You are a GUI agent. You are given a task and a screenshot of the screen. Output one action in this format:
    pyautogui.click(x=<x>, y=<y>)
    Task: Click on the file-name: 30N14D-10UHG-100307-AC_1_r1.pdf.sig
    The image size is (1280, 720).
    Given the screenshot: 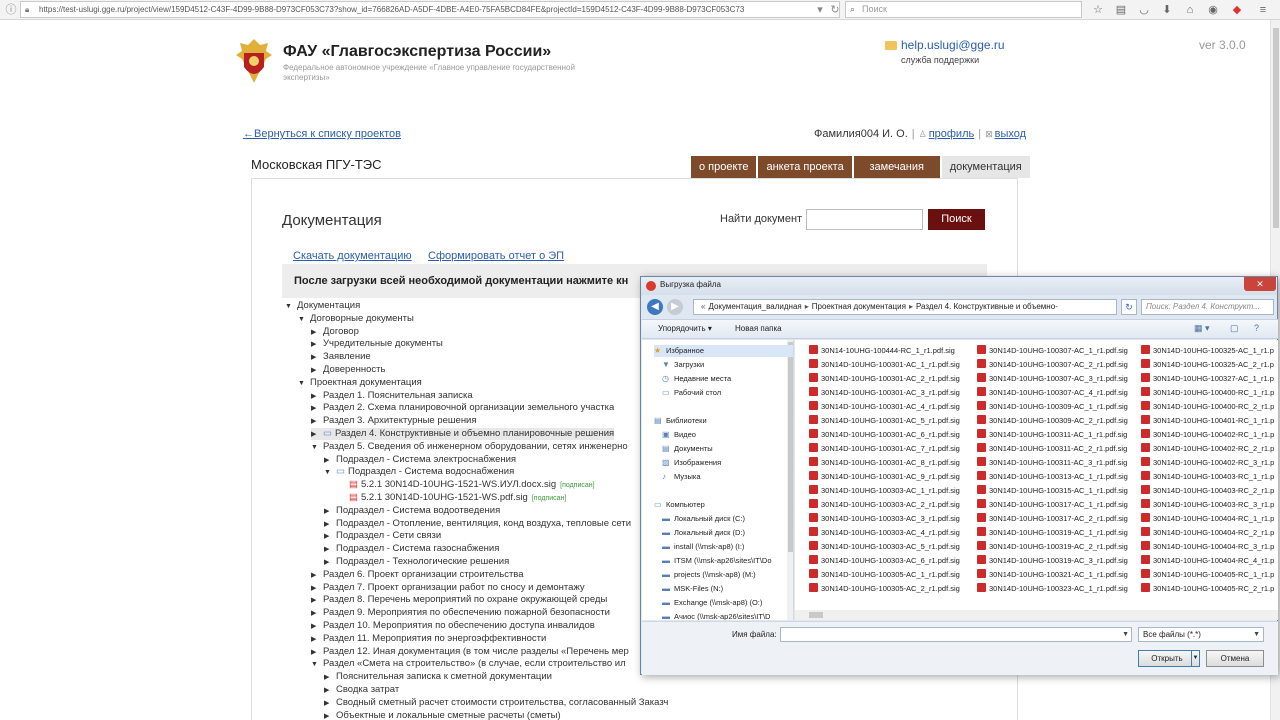 What is the action you would take?
    pyautogui.click(x=1058, y=350)
    